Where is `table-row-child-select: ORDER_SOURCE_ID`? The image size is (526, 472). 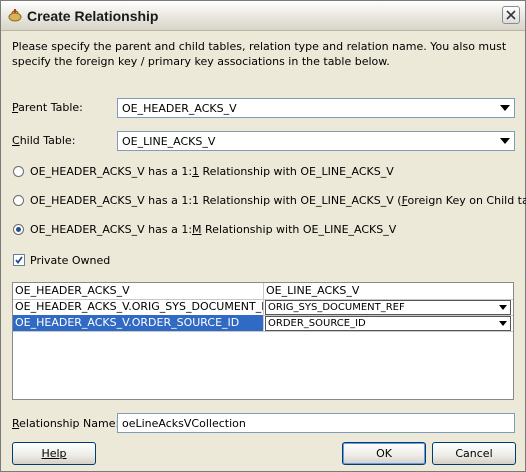 table-row-child-select: ORDER_SOURCE_ID is located at coordinates (388, 323).